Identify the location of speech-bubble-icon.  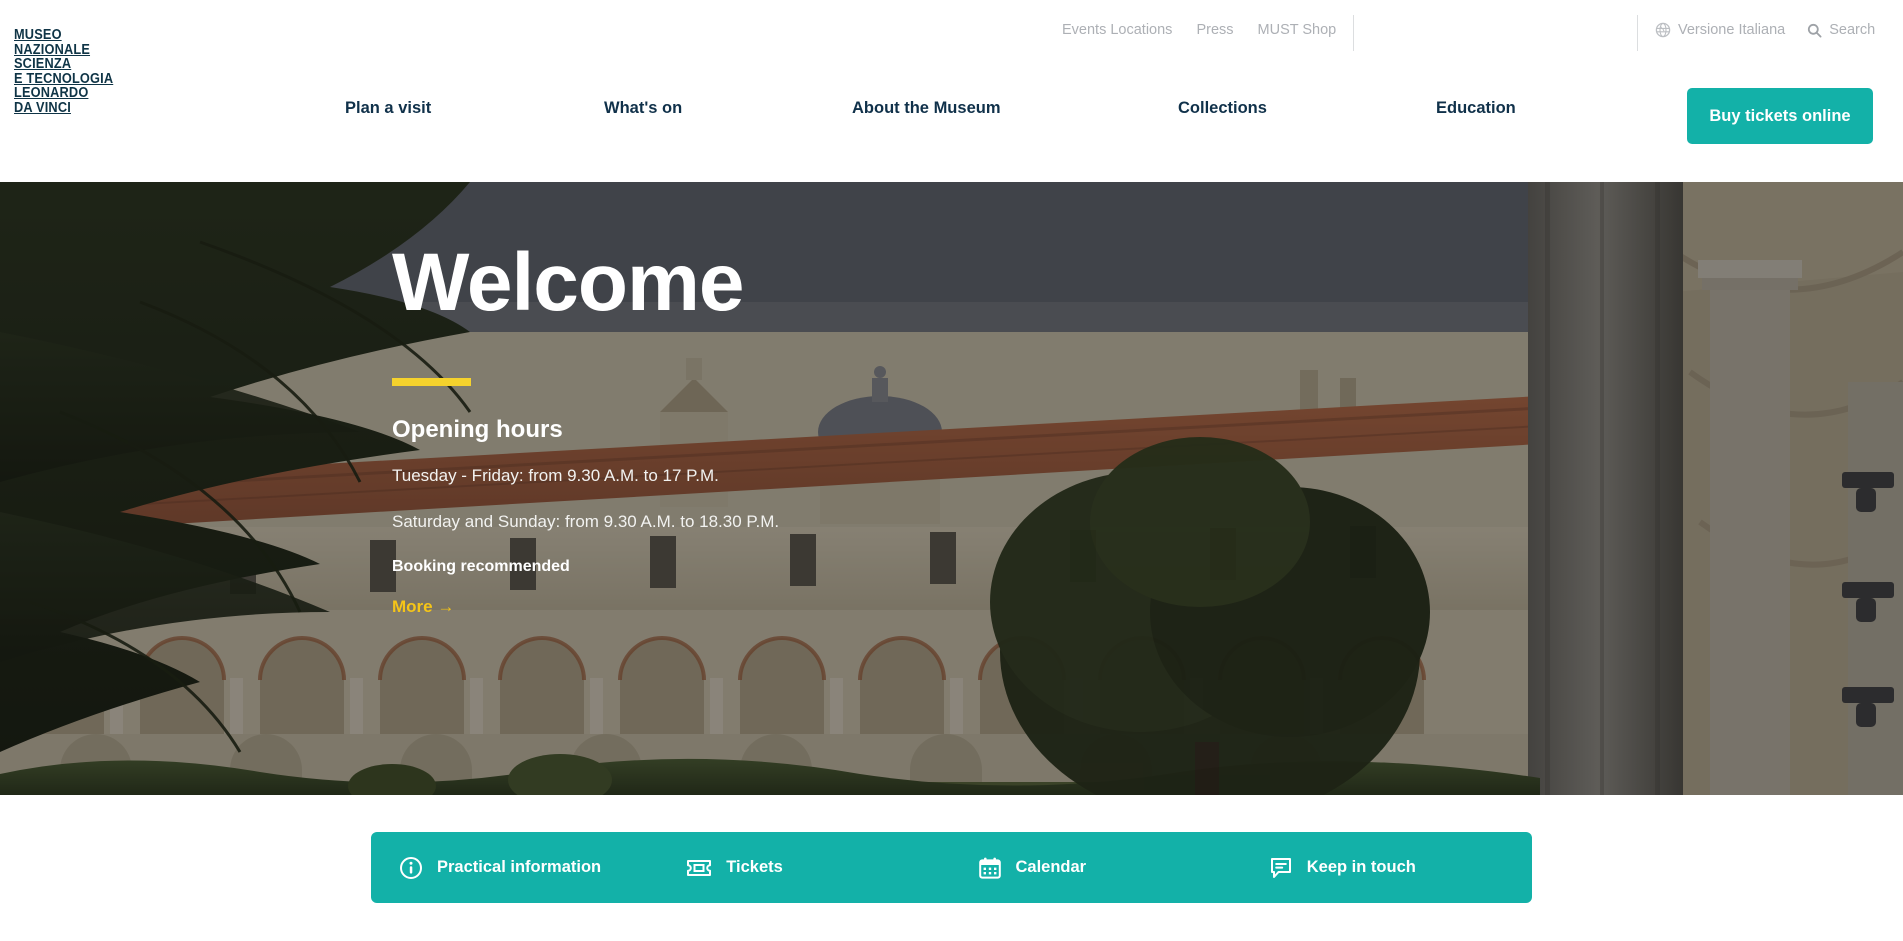
(1281, 868).